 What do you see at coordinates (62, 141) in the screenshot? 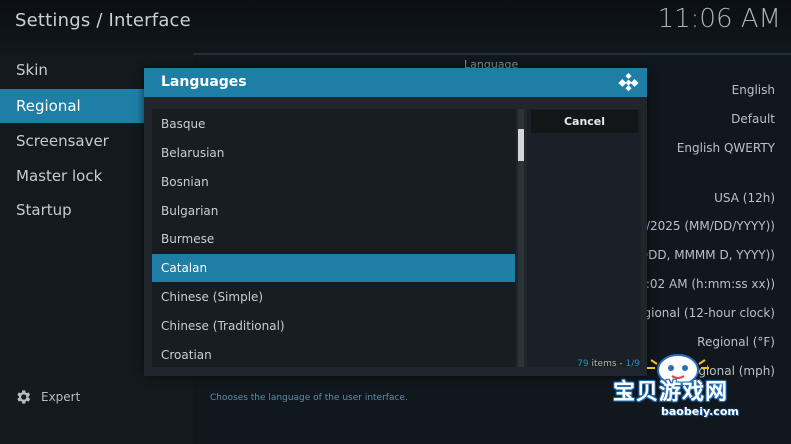
I see `sidebar-item-label: Screensaver` at bounding box center [62, 141].